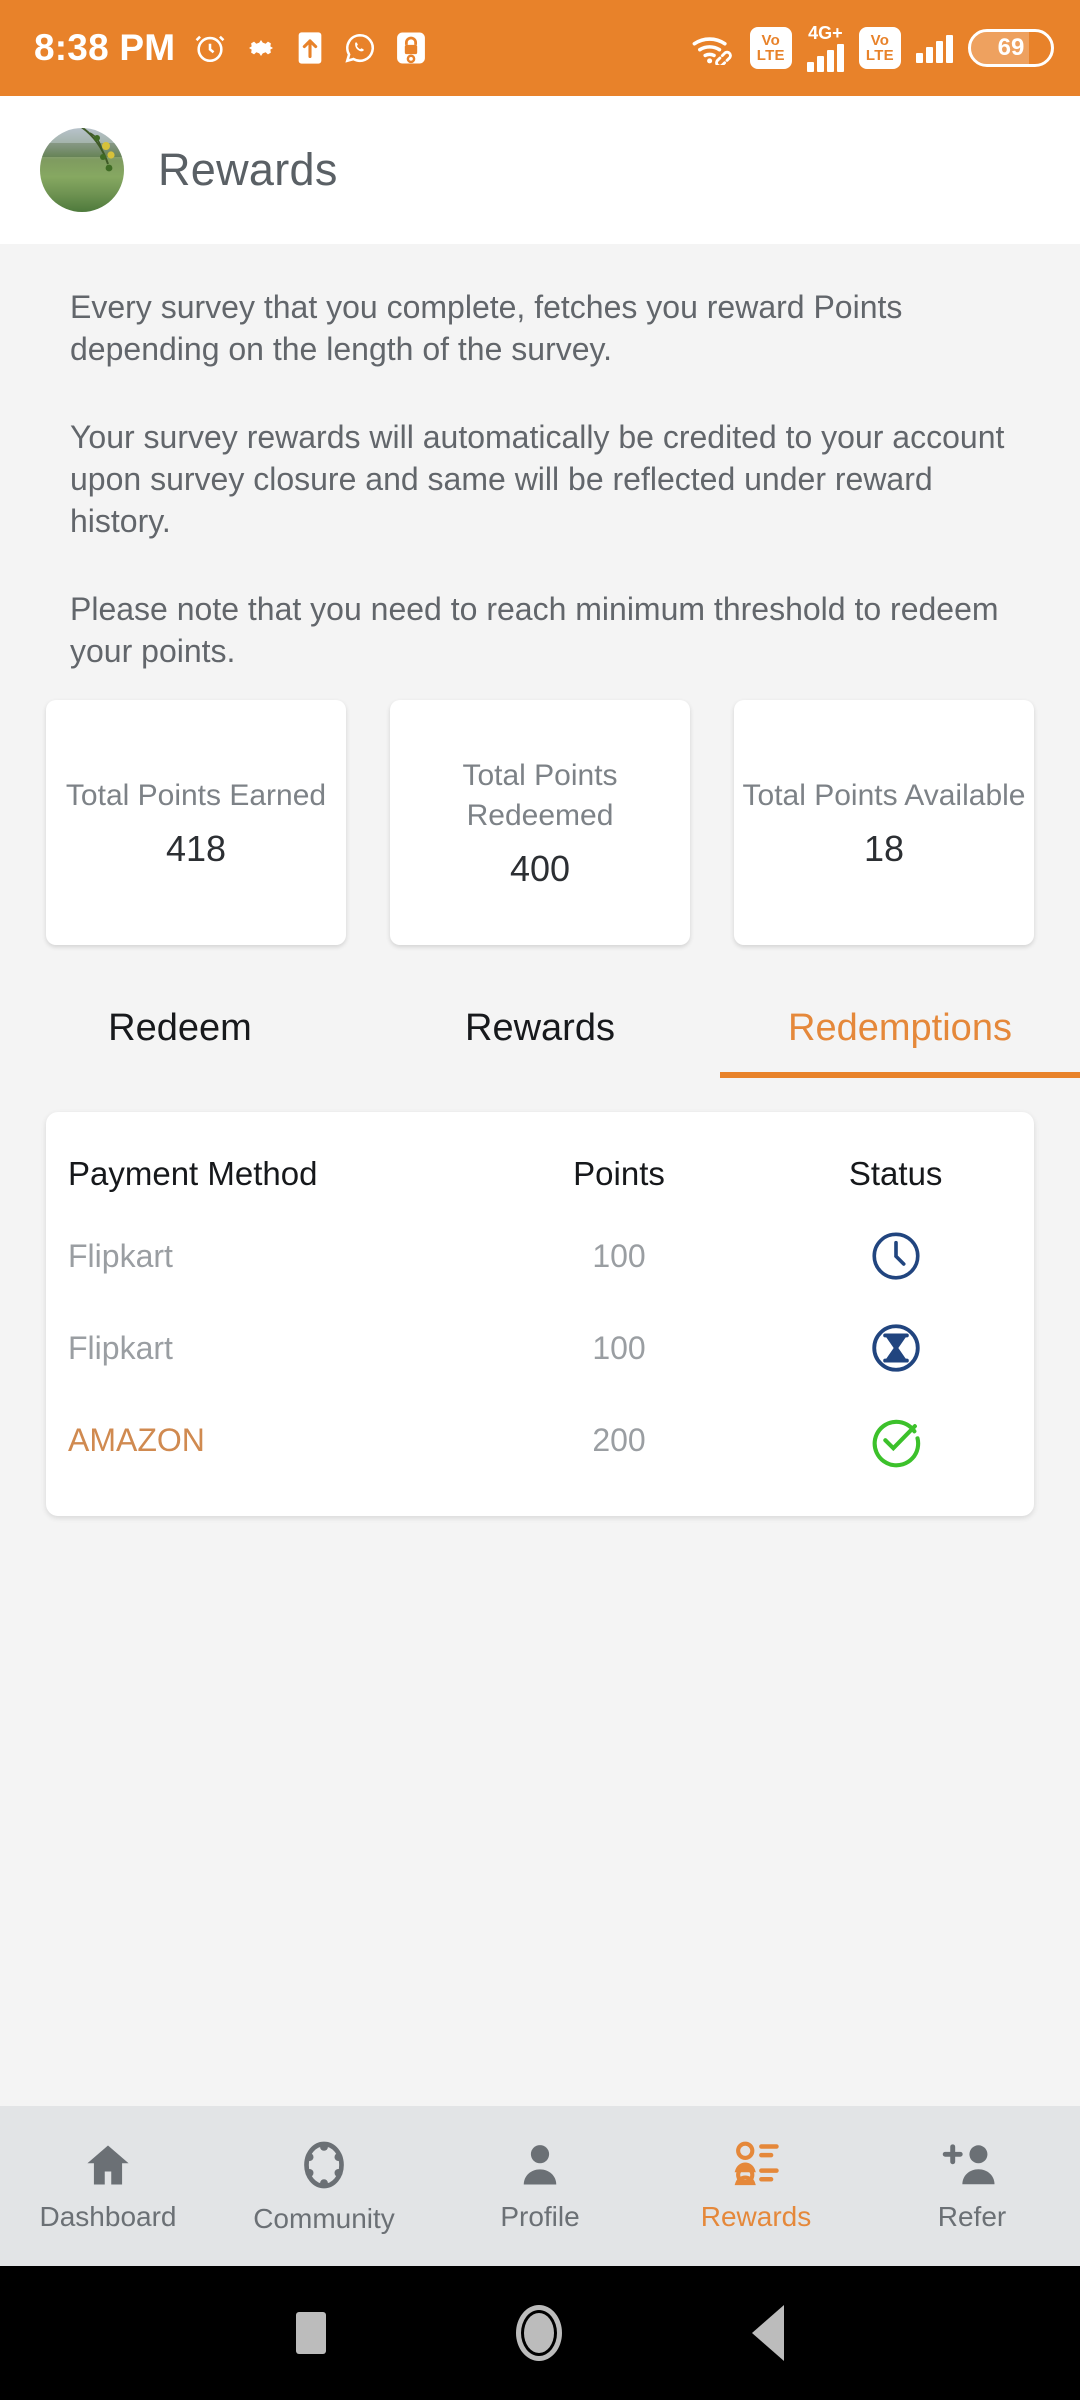 The height and width of the screenshot is (2400, 1080). Describe the element at coordinates (324, 2165) in the screenshot. I see `community-icon` at that location.